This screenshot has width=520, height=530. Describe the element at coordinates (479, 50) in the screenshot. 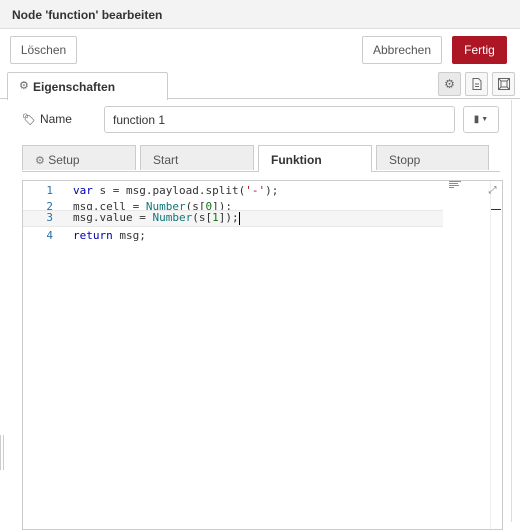

I see `done-button: Fertig` at that location.